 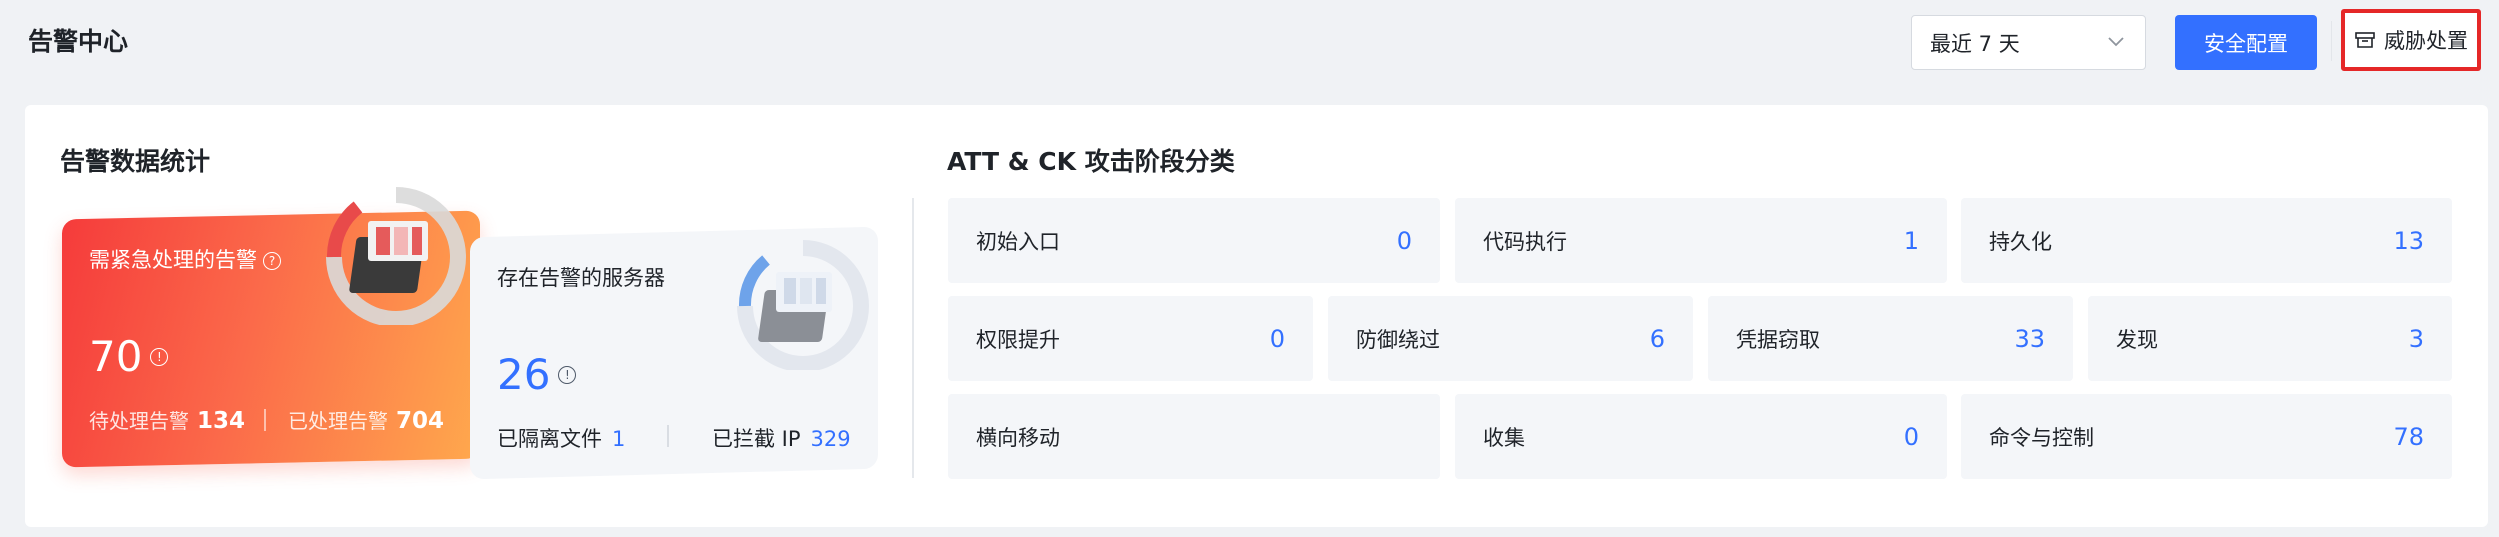 I want to click on blocked-label: 已拦截 IP, so click(x=756, y=439).